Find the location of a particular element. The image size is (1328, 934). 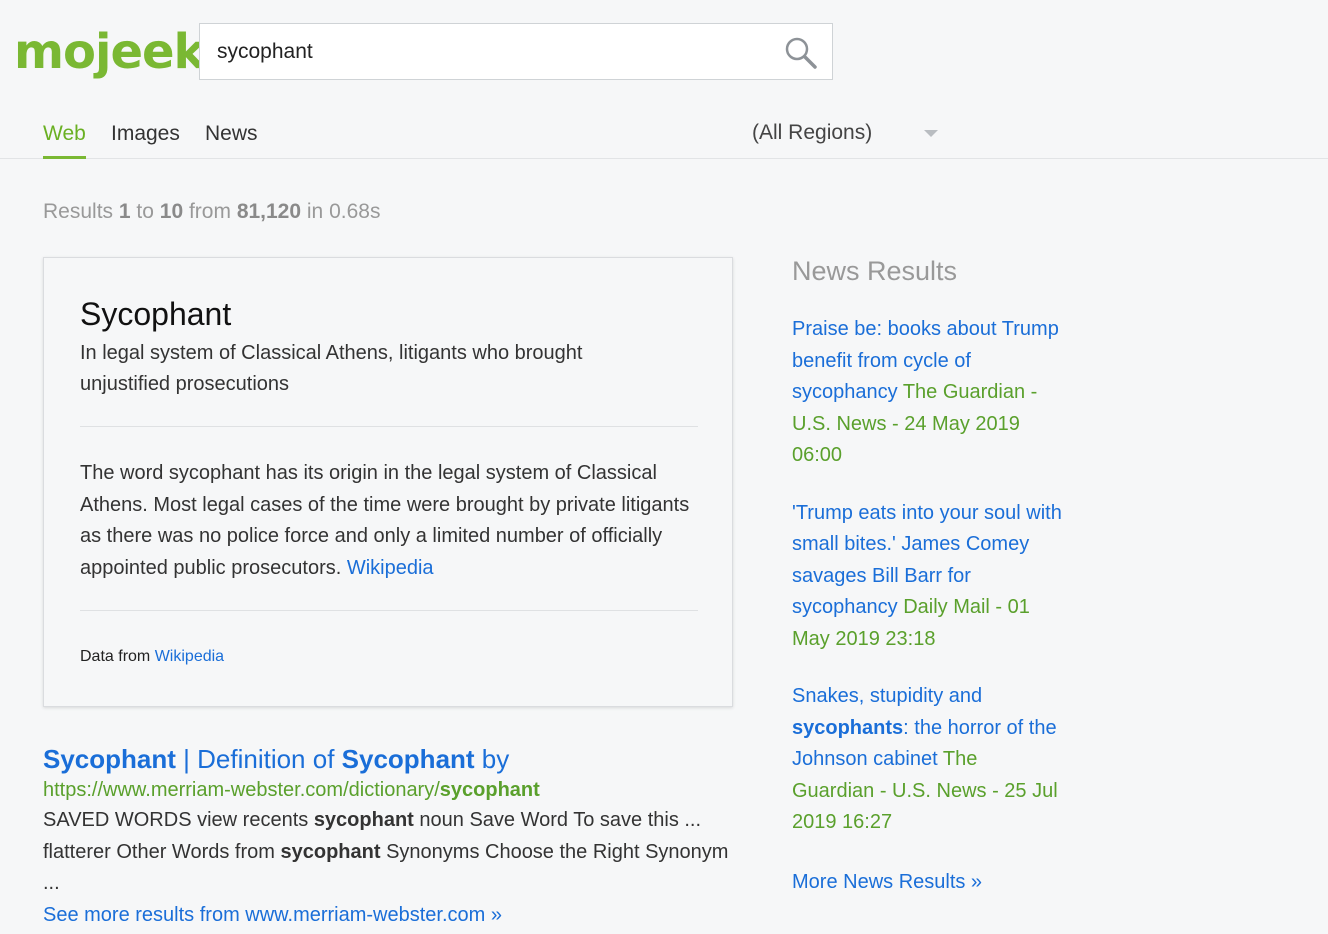

panel-title: Sycophant is located at coordinates (156, 314).